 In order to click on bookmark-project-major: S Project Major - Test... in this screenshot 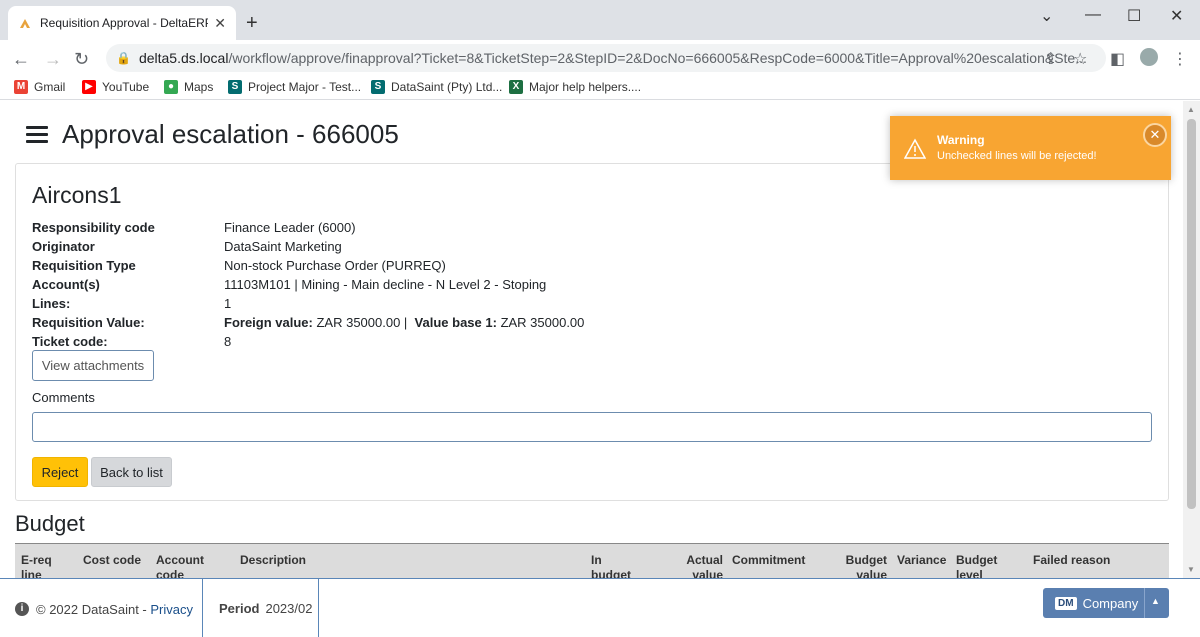, I will do `click(294, 87)`.